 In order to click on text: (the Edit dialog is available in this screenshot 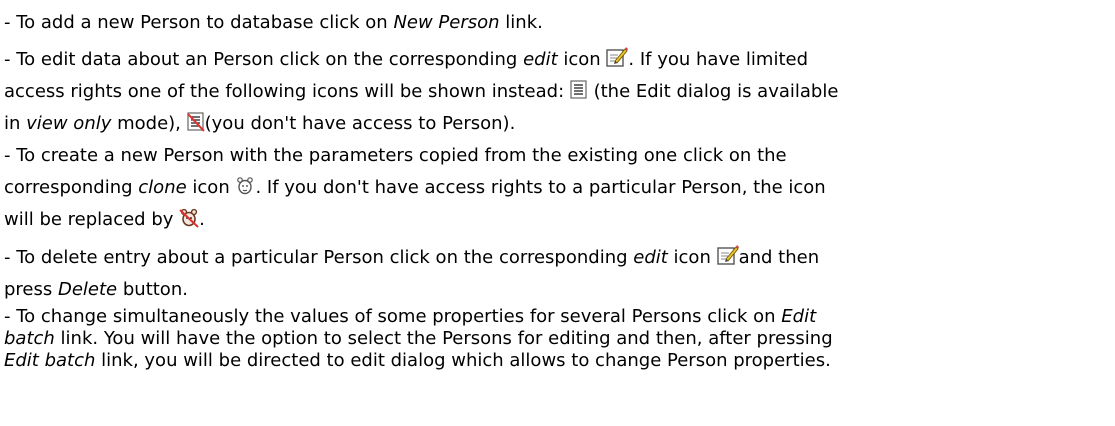, I will do `click(713, 91)`.